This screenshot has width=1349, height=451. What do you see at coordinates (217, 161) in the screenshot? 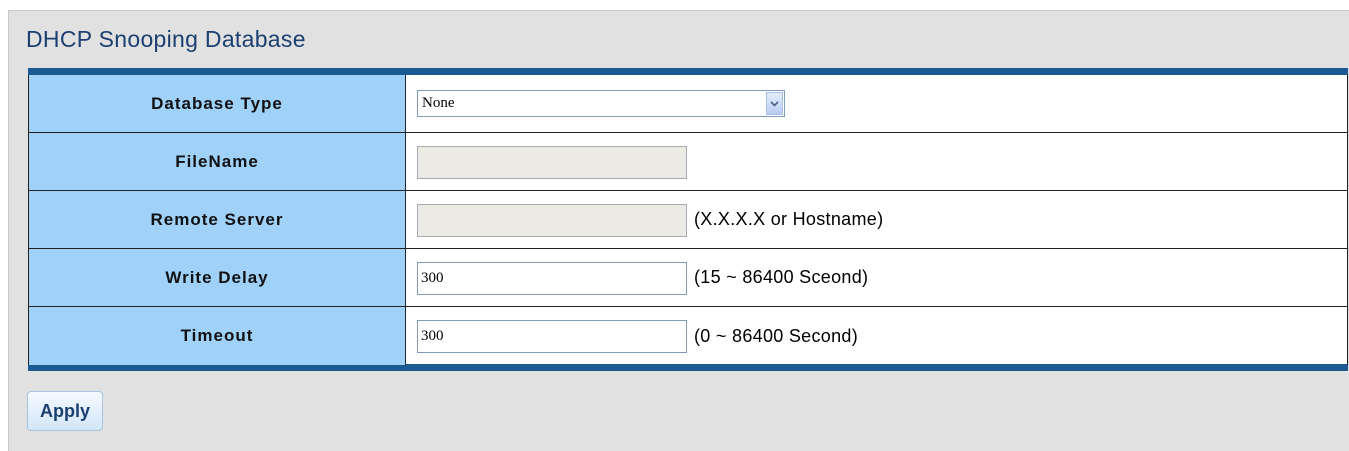
I see `filename-label: FileName` at bounding box center [217, 161].